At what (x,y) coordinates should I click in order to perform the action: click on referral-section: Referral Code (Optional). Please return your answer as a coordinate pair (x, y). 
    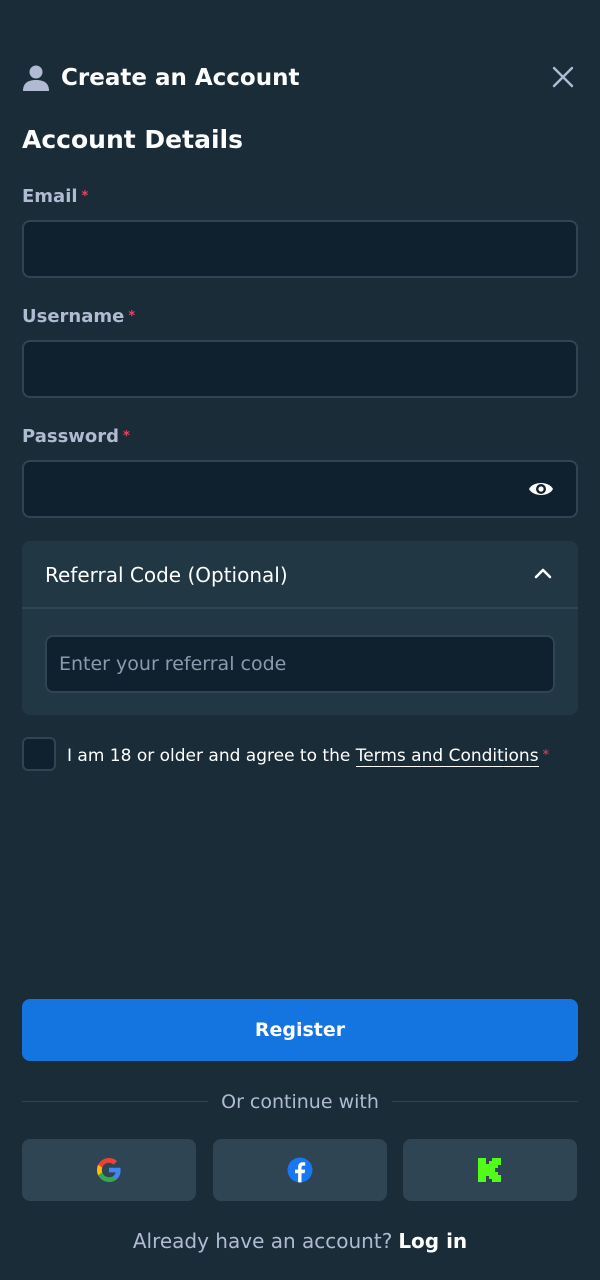
    Looking at the image, I should click on (300, 628).